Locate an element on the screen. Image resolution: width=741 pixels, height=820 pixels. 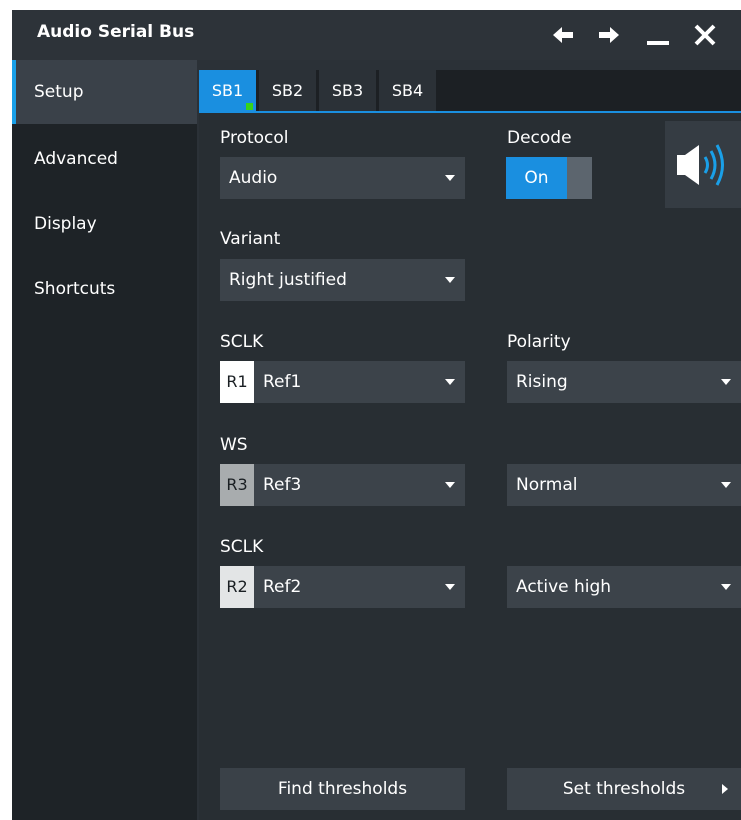
sclk-source-dropdown: R1 Ref1 is located at coordinates (342, 382).